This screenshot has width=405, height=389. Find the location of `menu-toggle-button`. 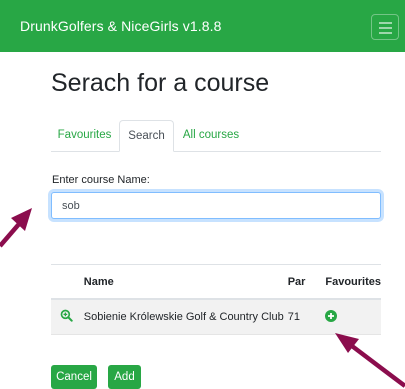

menu-toggle-button is located at coordinates (385, 27).